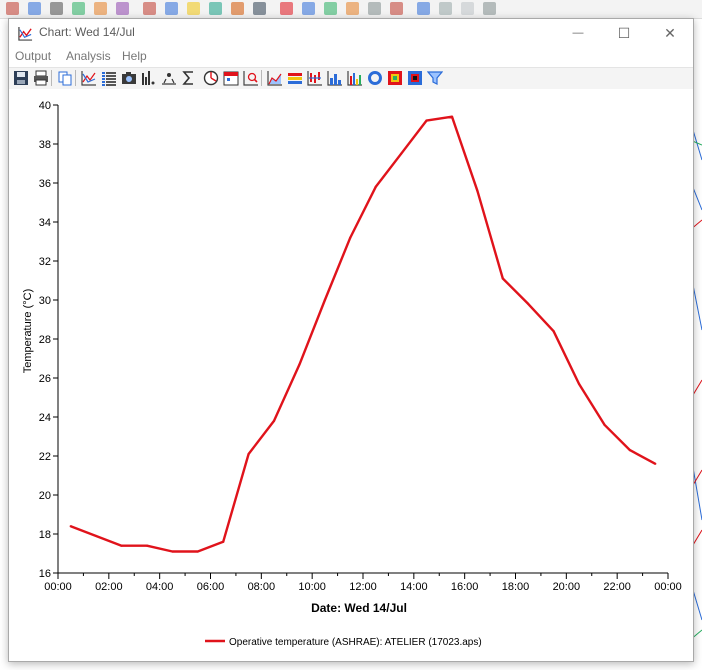 The width and height of the screenshot is (702, 670). I want to click on calendar-tool-button, so click(231, 78).